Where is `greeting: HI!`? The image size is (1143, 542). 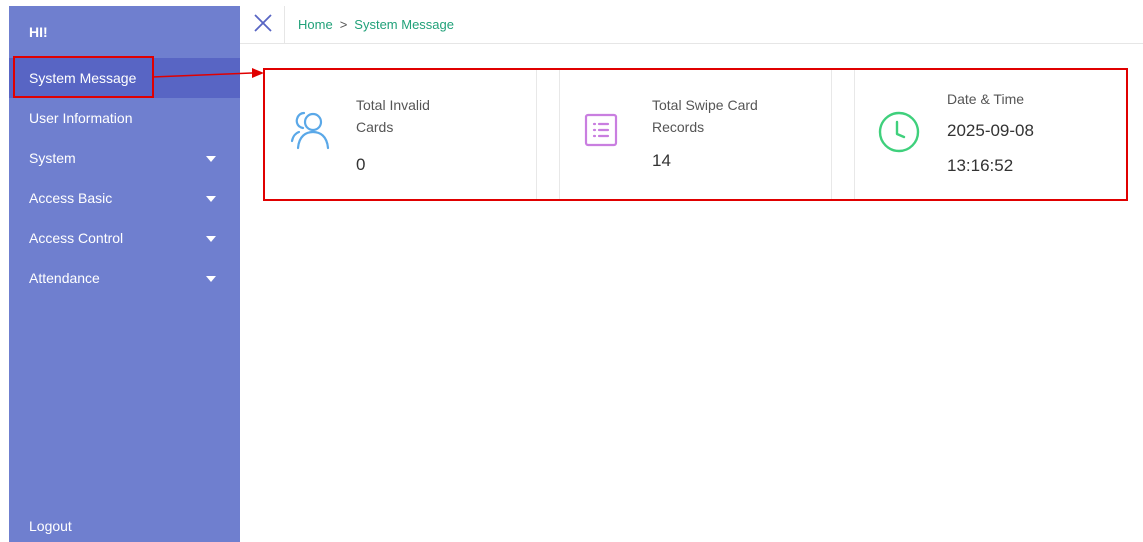
greeting: HI! is located at coordinates (38, 32).